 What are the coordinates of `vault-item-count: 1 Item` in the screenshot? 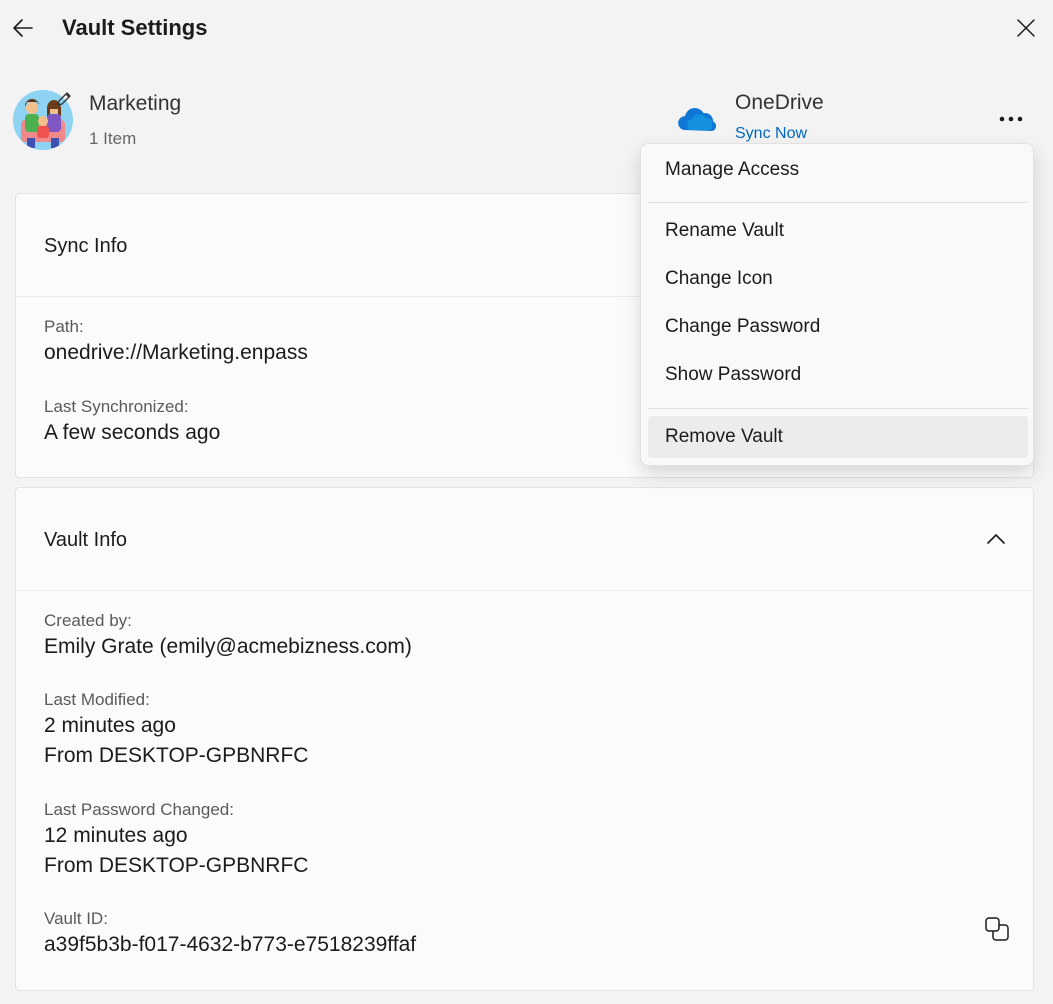 It's located at (113, 138).